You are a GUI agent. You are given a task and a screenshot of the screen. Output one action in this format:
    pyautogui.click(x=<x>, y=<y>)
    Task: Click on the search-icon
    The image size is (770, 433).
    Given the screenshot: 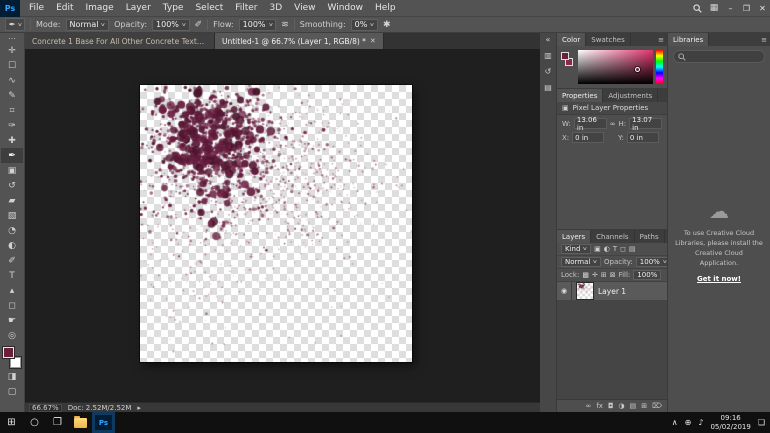 What is the action you would take?
    pyautogui.click(x=697, y=8)
    